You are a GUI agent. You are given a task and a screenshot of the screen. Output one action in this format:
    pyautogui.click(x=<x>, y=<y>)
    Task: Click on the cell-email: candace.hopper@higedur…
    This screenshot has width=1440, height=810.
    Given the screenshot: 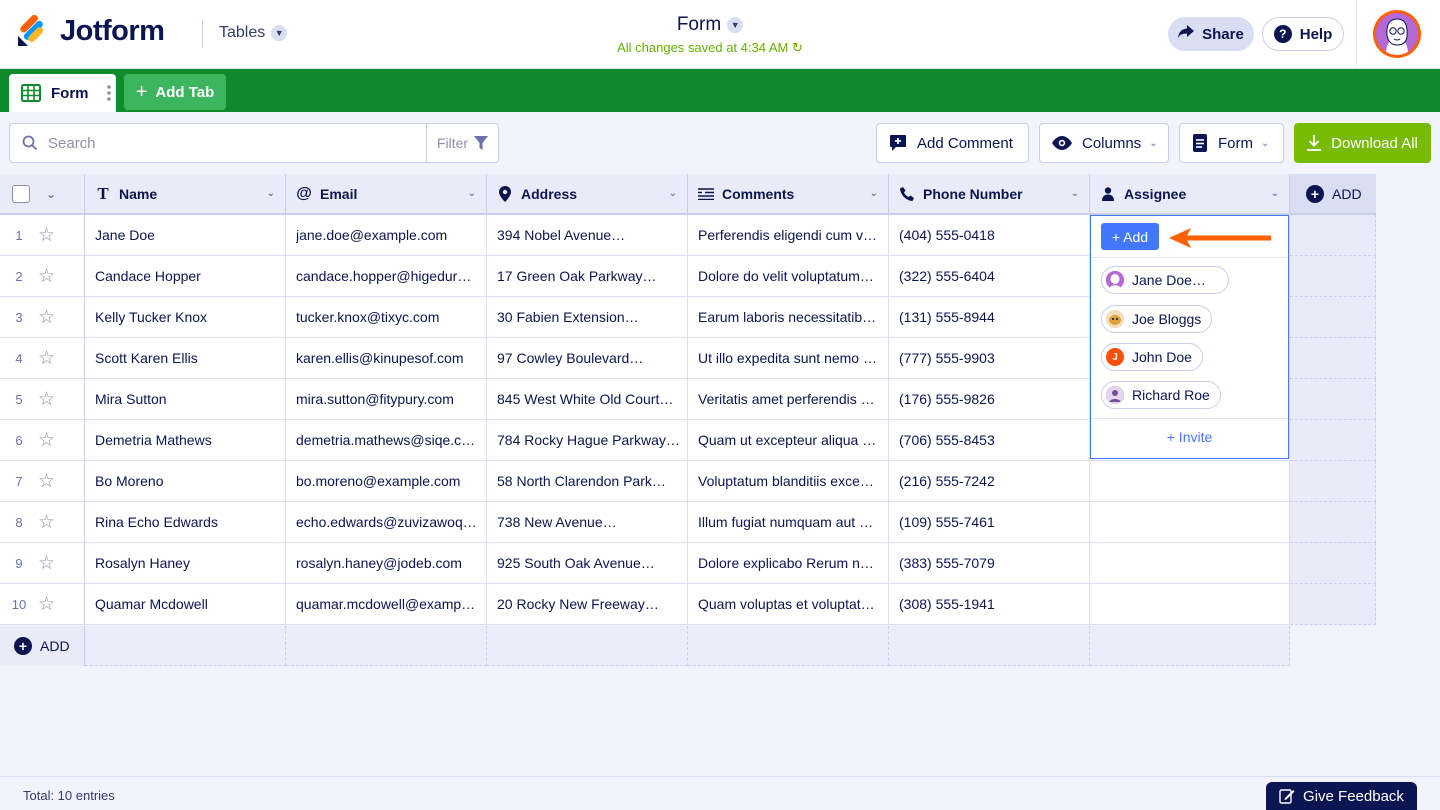 What is the action you would take?
    pyautogui.click(x=386, y=276)
    